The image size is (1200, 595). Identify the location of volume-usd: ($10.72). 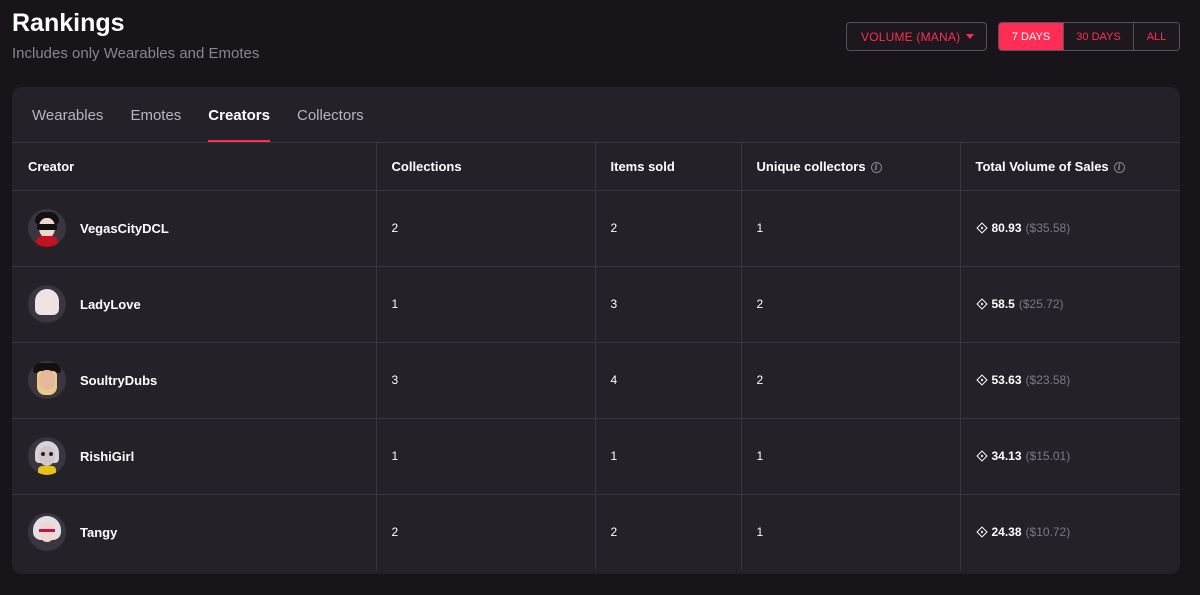
(1048, 532).